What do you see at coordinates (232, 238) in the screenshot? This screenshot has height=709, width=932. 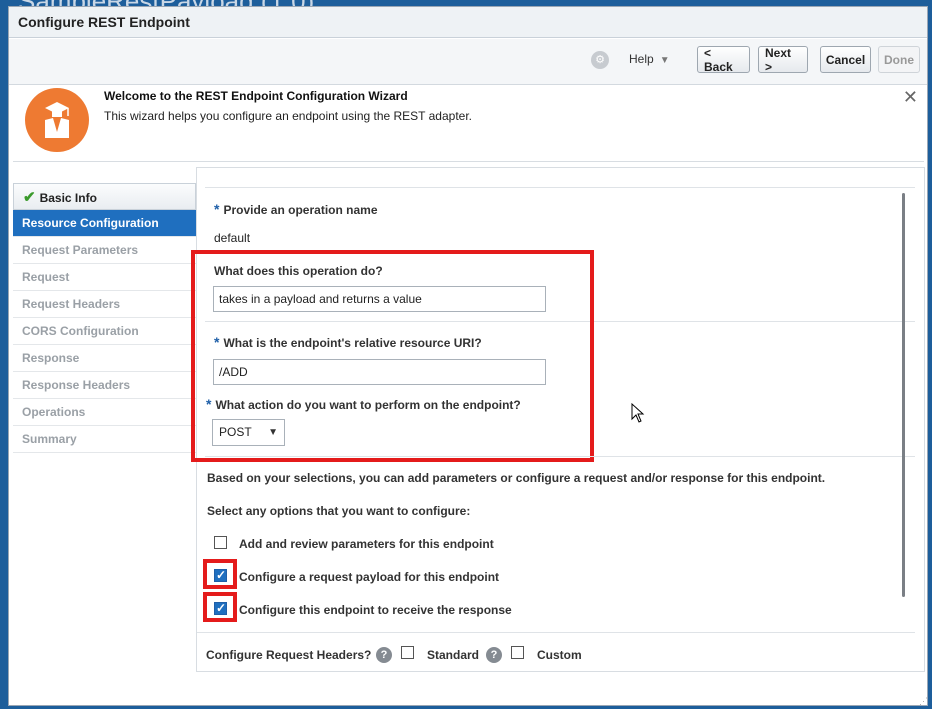 I see `operation-name-value: default` at bounding box center [232, 238].